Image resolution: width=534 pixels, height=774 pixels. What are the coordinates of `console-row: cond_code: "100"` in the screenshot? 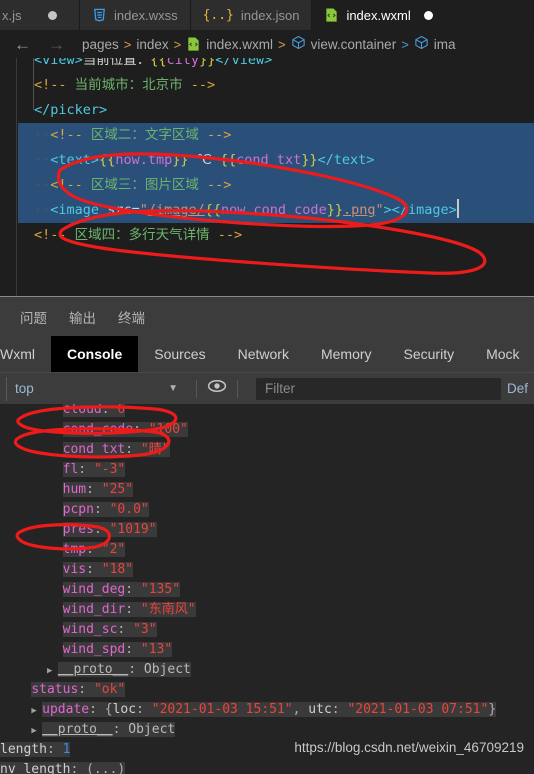 It's located at (267, 430).